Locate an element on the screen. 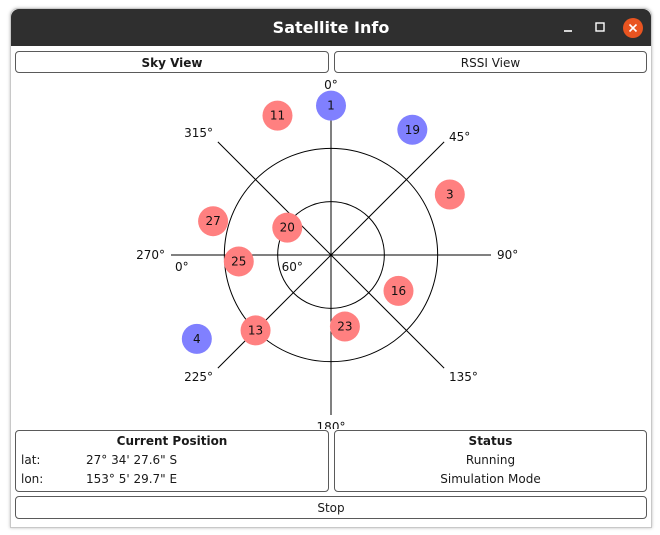  satellite-marker: 27 is located at coordinates (213, 221).